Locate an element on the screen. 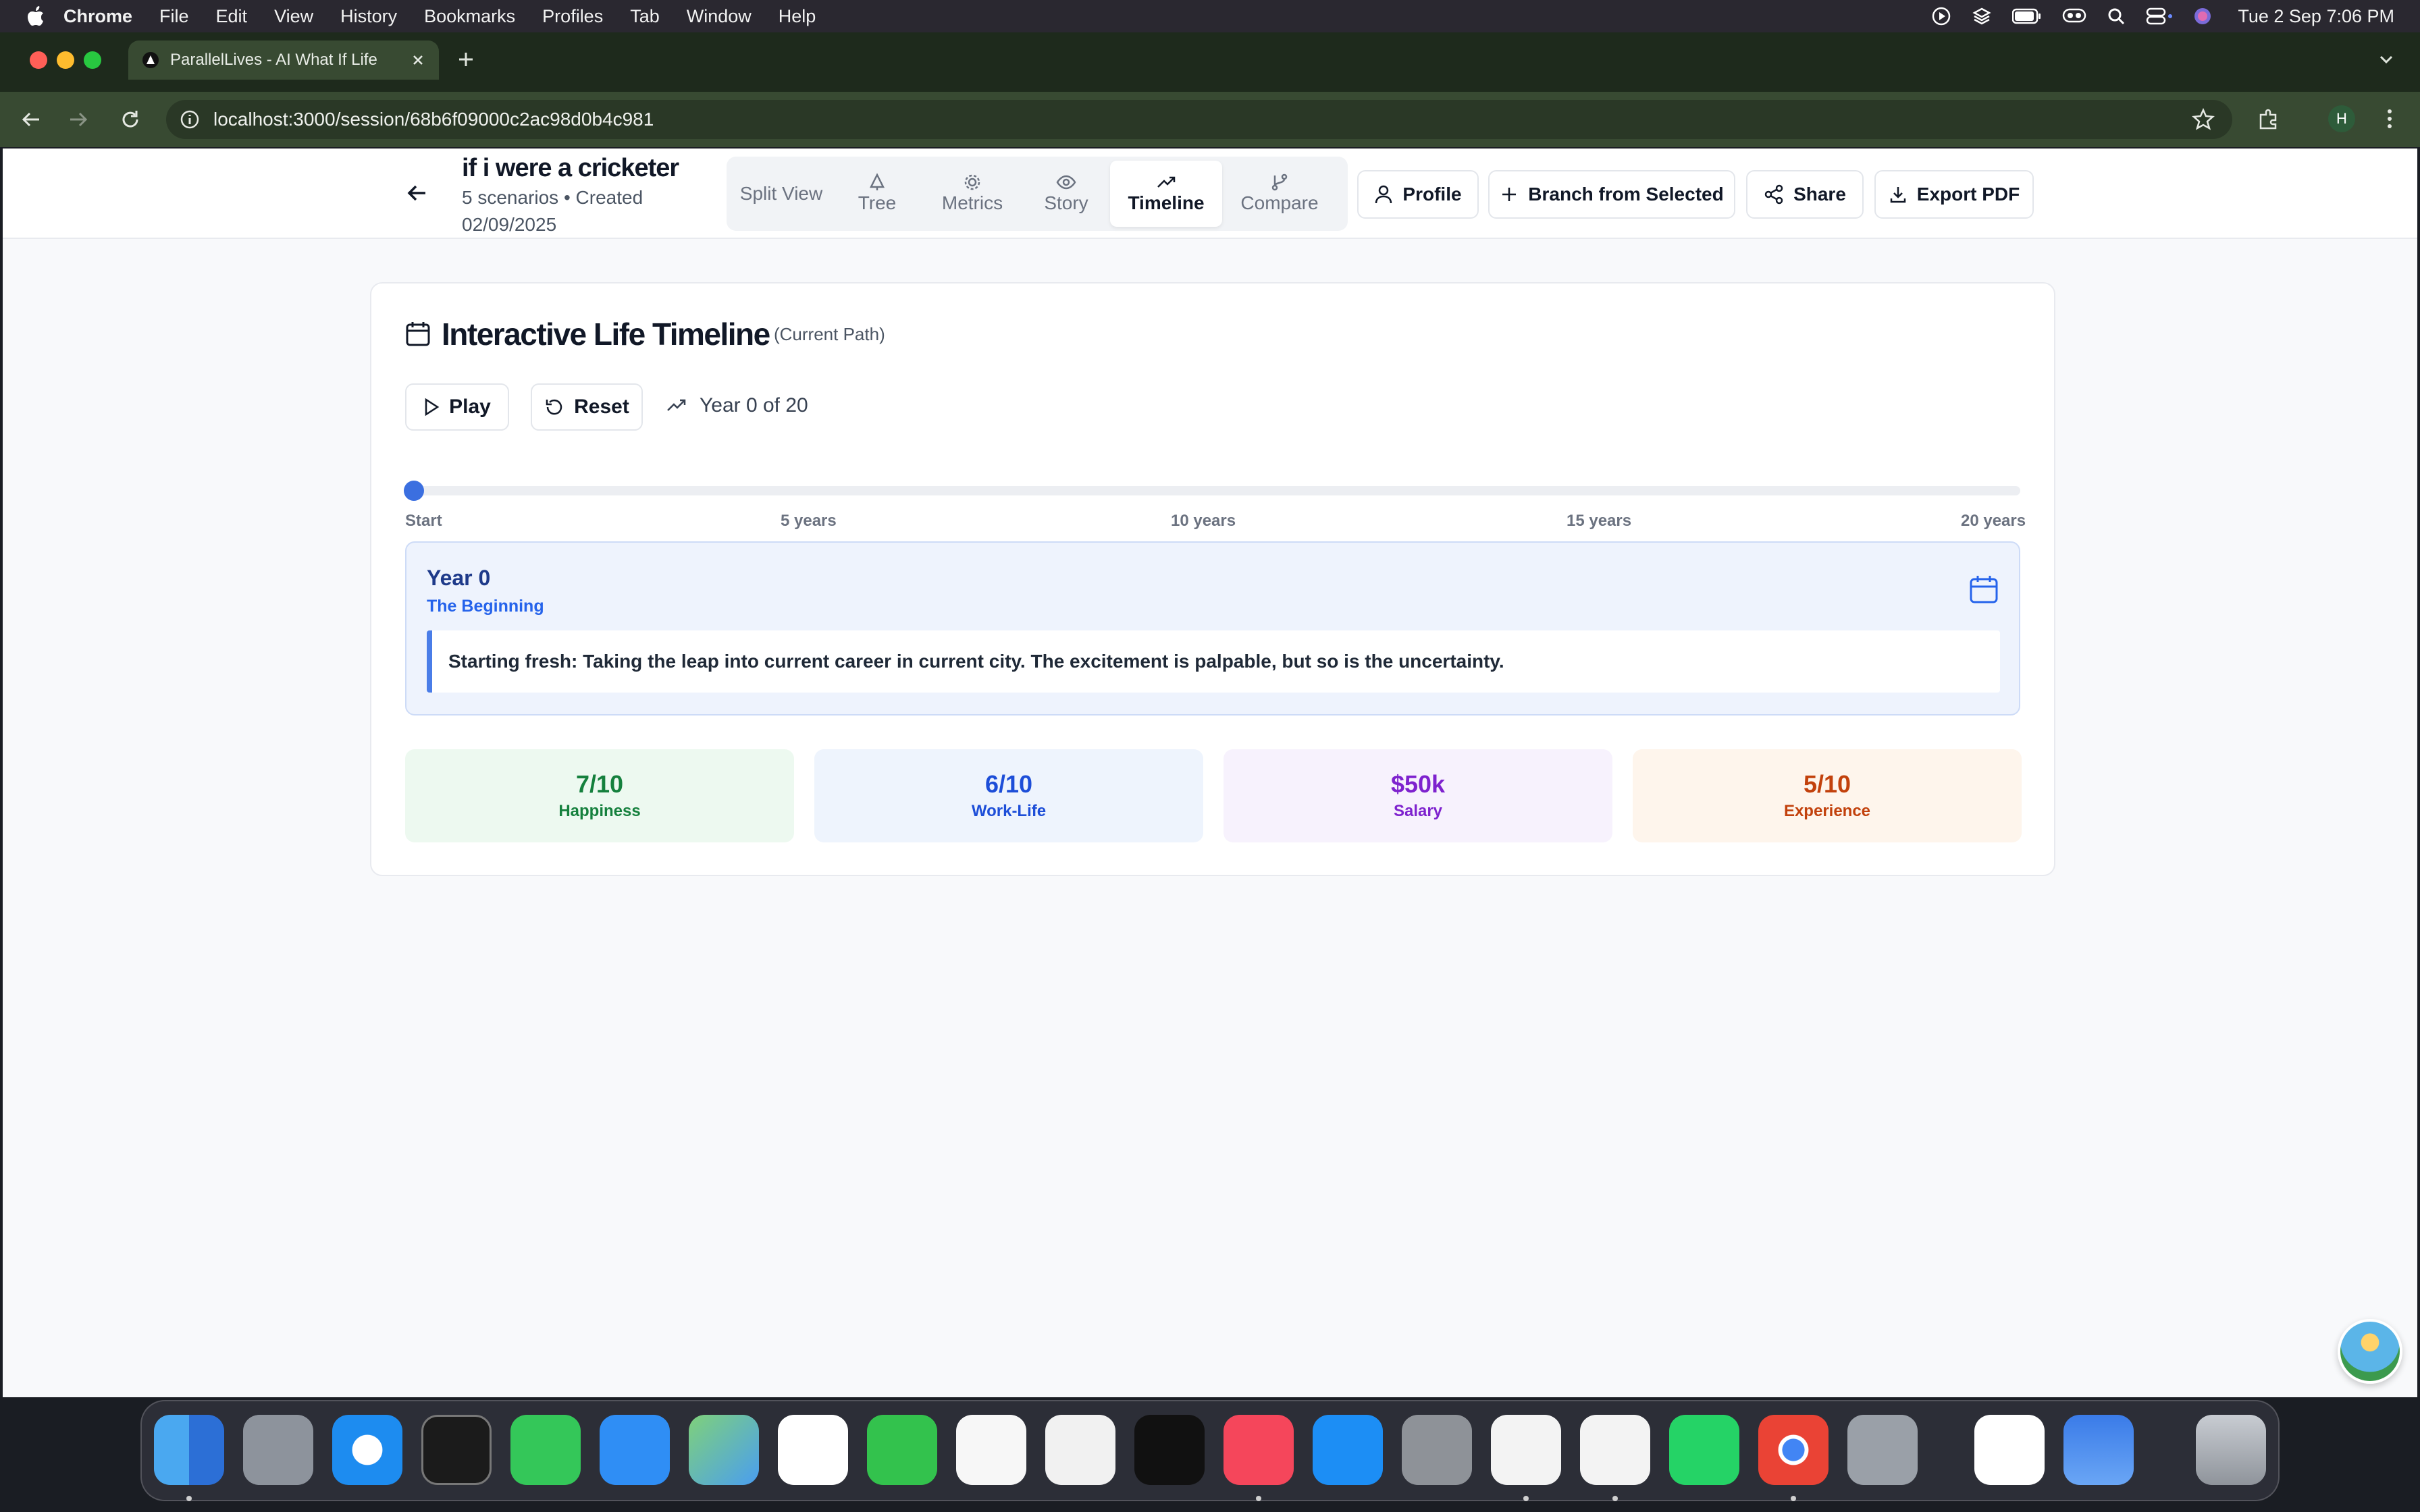 The height and width of the screenshot is (1512, 2420). vscode-icon is located at coordinates (1615, 1450).